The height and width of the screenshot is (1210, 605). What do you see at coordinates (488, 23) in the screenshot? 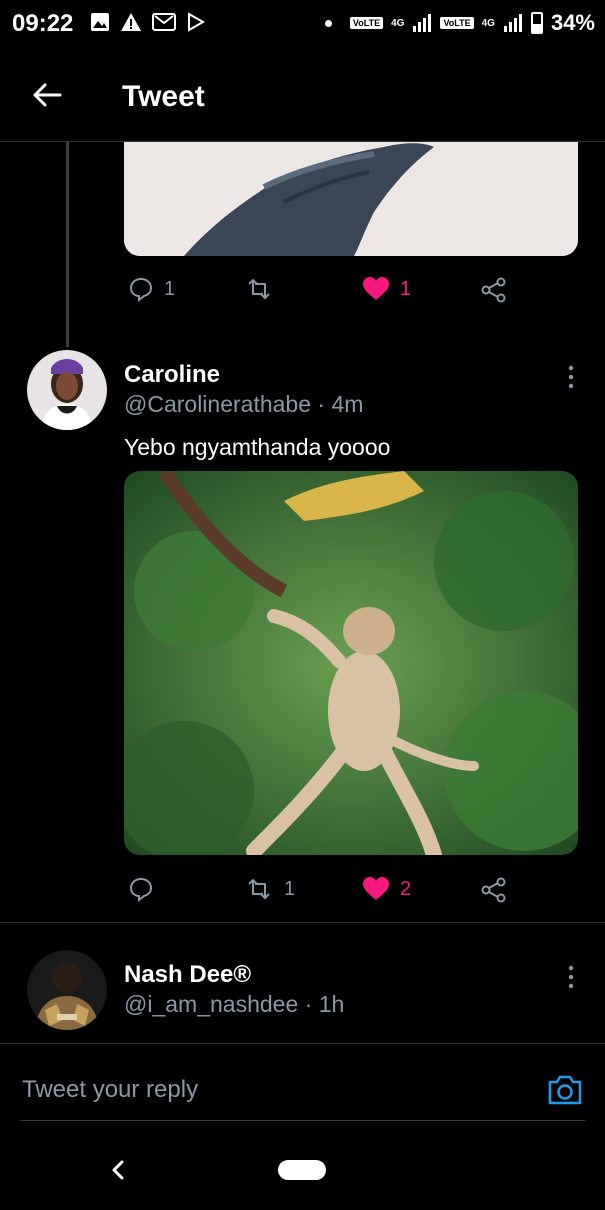
I see `network-type-2: 4G` at bounding box center [488, 23].